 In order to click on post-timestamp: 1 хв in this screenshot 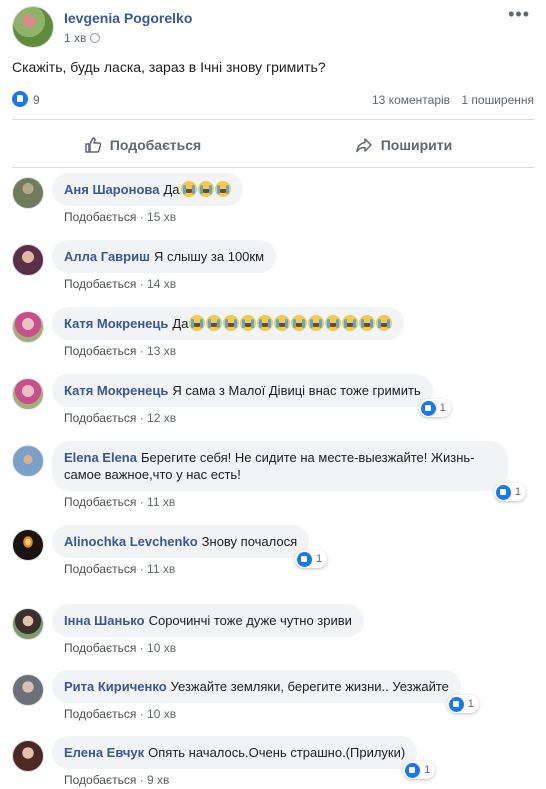, I will do `click(82, 38)`.